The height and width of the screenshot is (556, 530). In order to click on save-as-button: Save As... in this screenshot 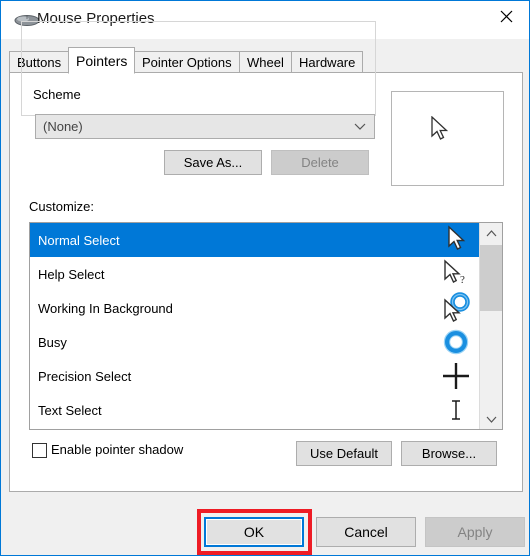, I will do `click(213, 162)`.